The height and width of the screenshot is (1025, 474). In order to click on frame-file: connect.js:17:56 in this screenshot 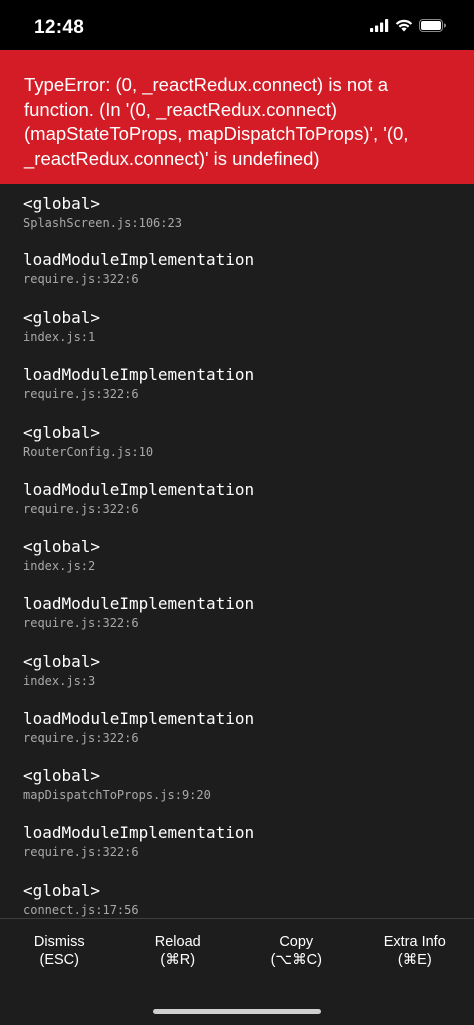, I will do `click(81, 910)`.